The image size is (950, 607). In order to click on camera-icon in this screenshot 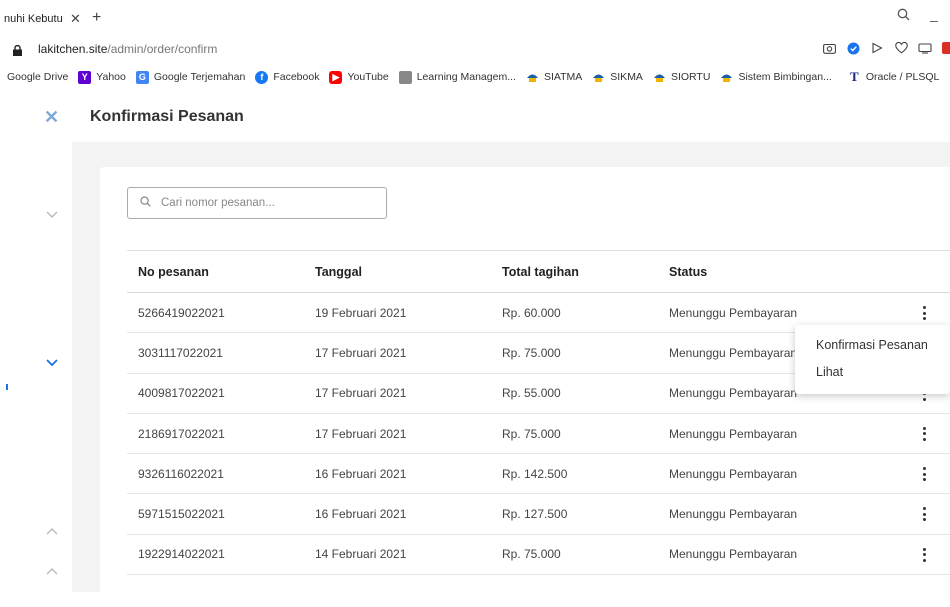, I will do `click(829, 49)`.